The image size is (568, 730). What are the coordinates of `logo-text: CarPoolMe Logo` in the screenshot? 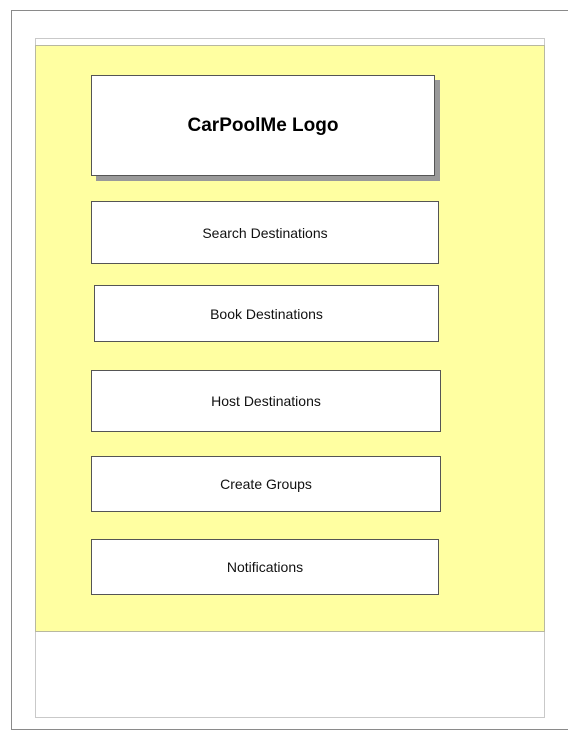 It's located at (263, 125).